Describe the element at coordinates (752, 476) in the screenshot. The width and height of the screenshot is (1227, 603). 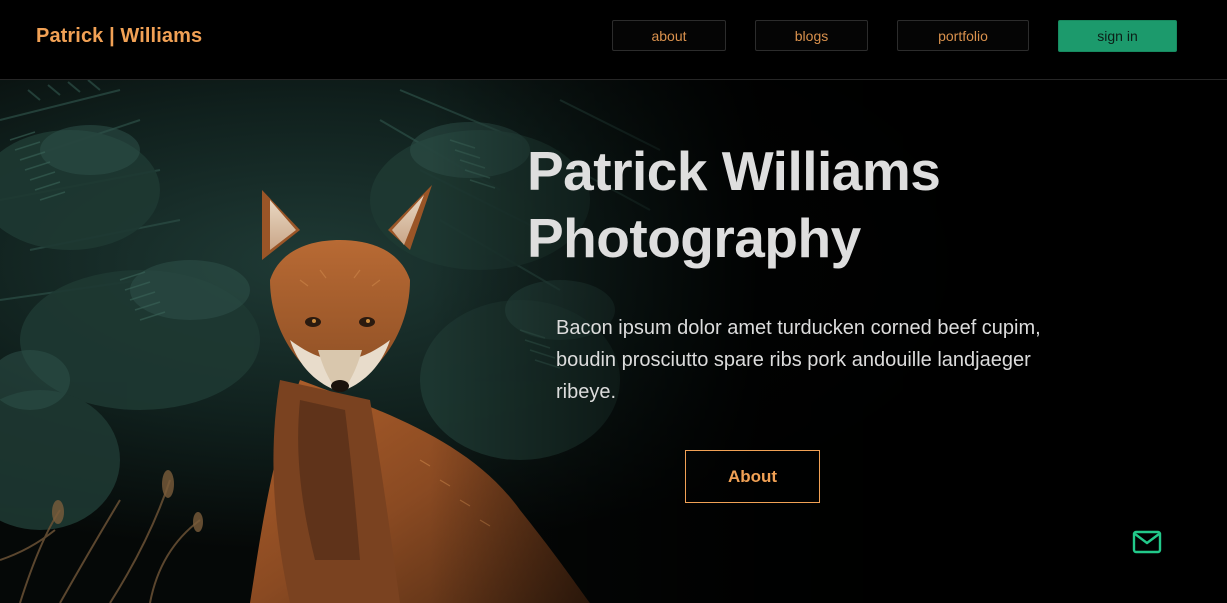
I see `about-cta-button: About` at that location.